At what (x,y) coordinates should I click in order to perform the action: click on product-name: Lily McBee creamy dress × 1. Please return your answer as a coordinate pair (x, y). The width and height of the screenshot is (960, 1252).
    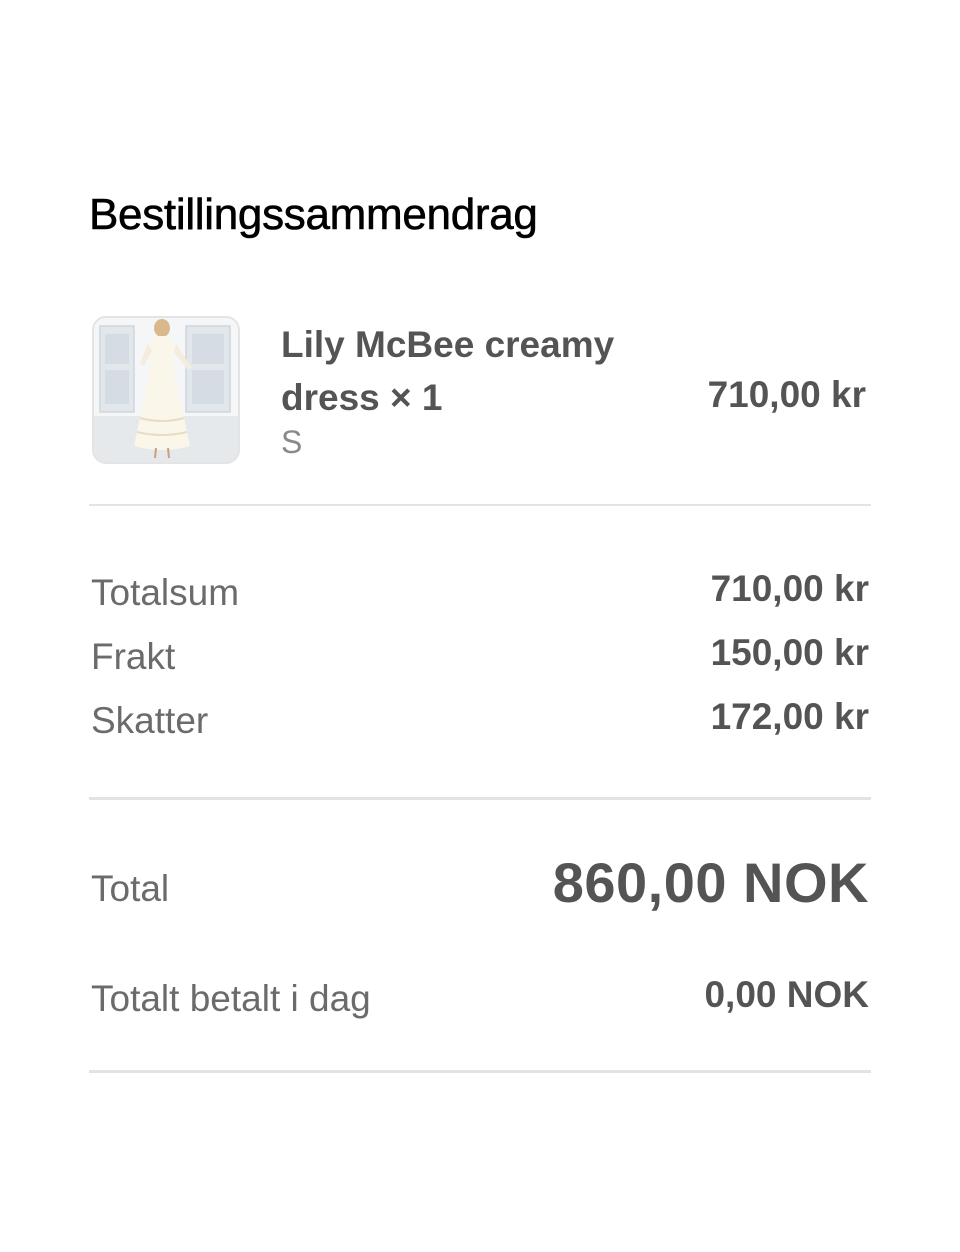
    Looking at the image, I should click on (448, 371).